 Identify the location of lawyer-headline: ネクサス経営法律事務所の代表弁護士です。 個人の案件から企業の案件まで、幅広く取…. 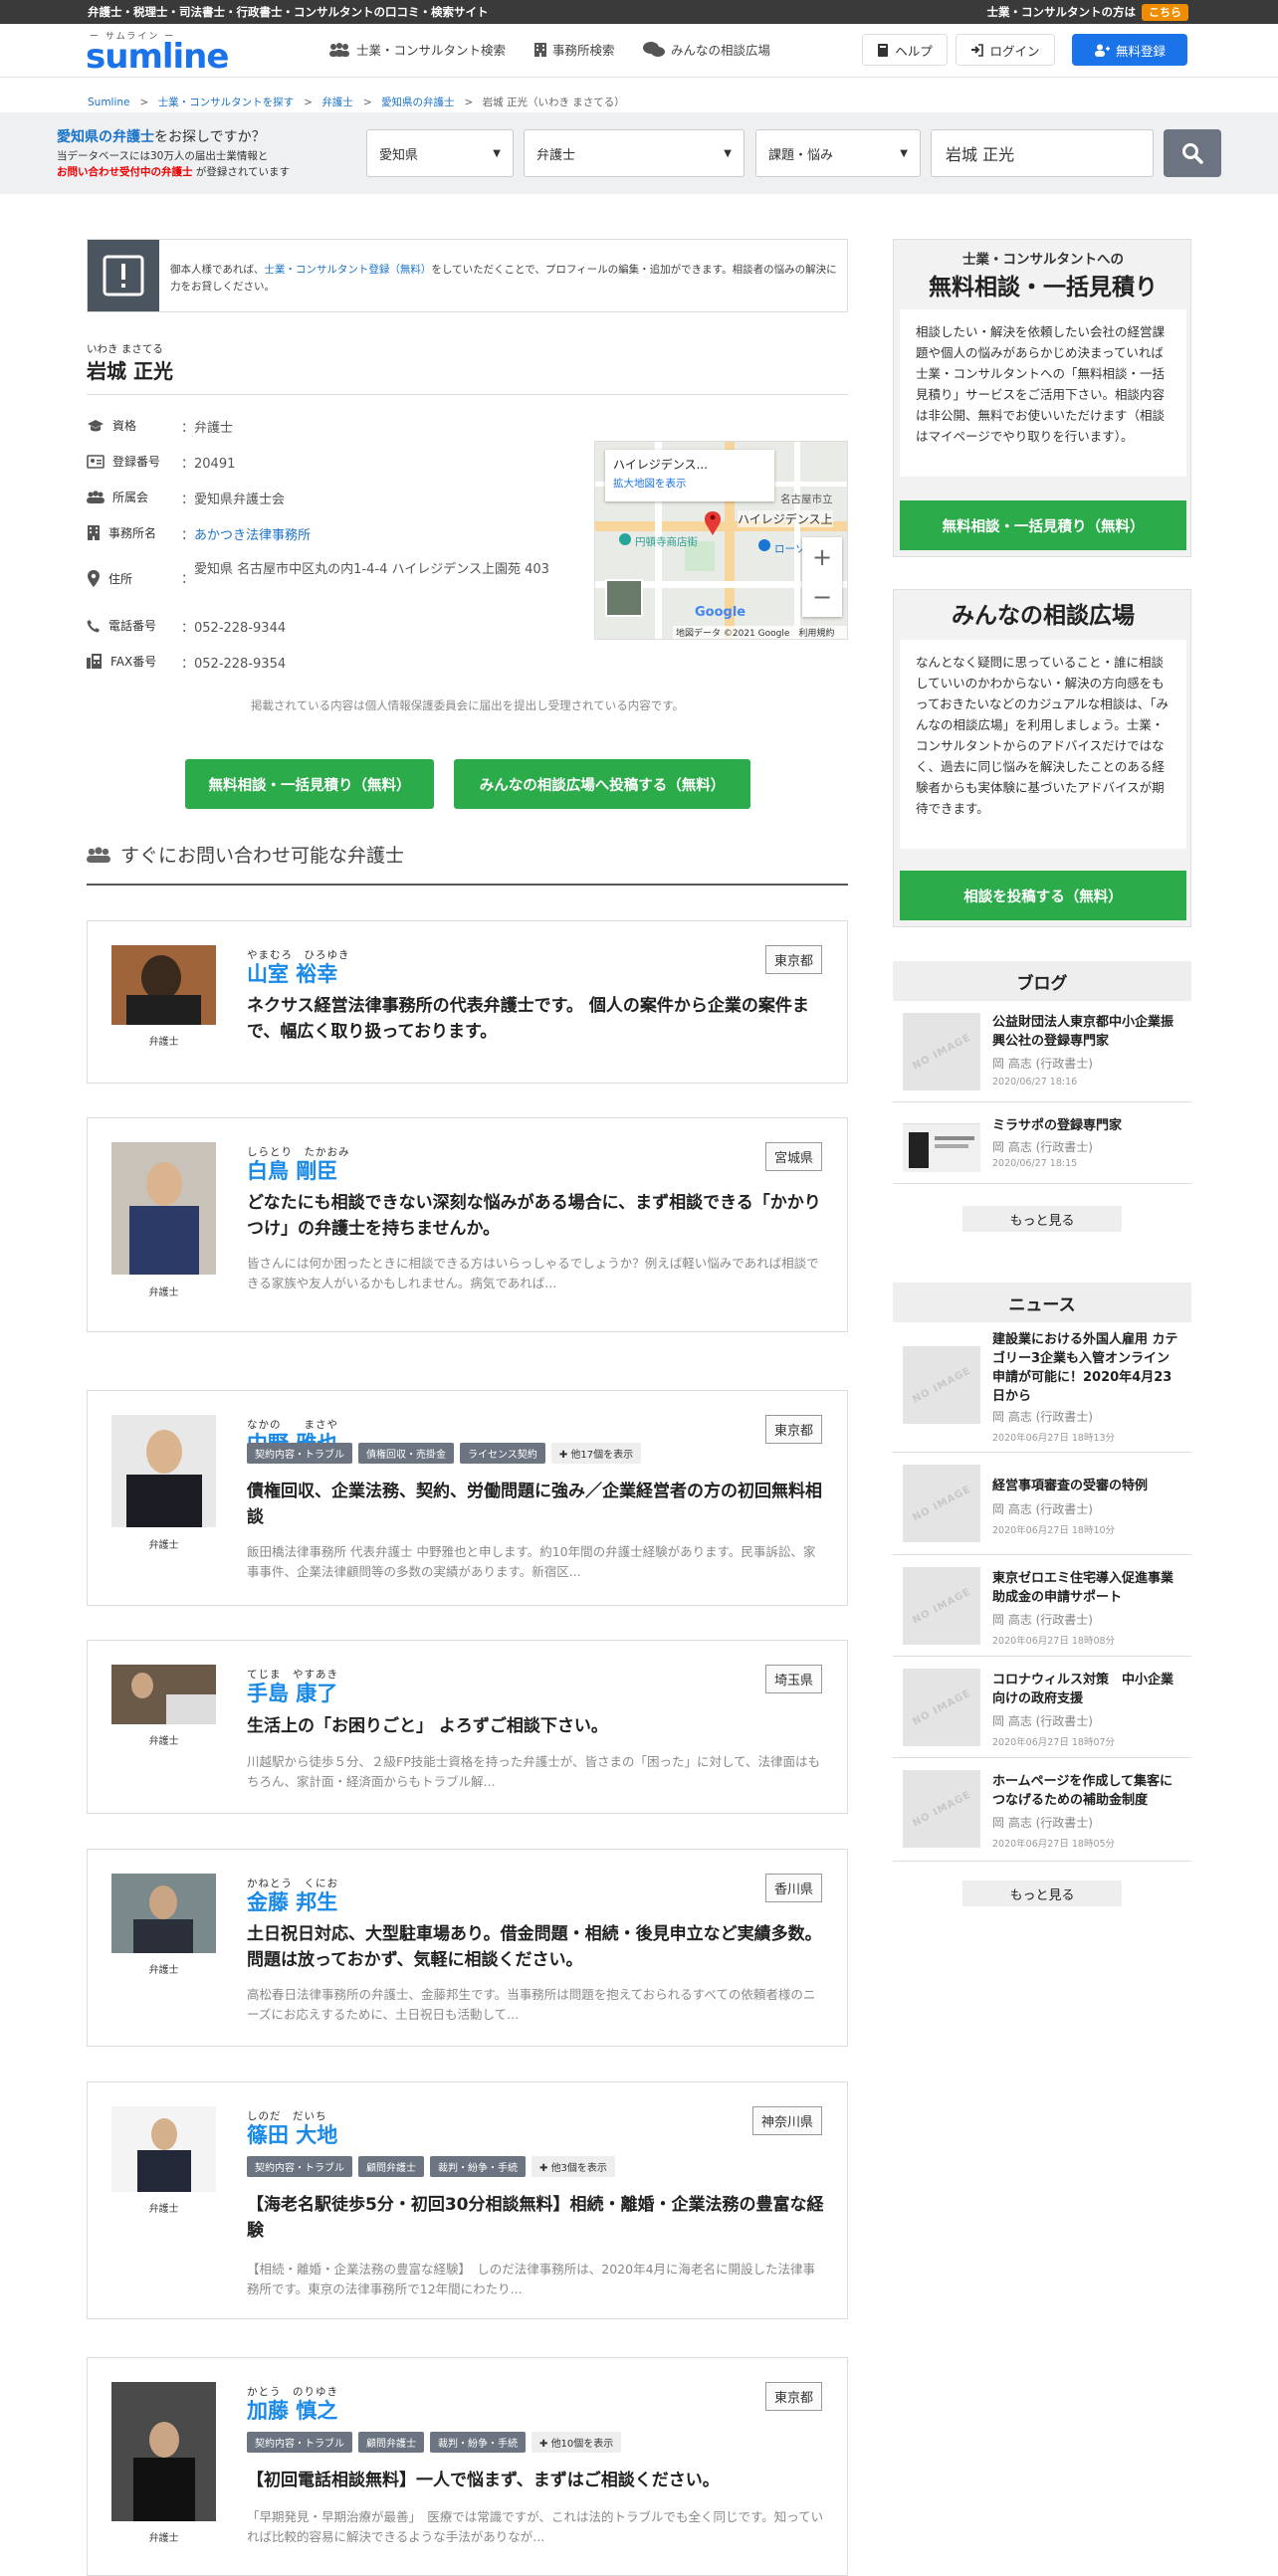
(536, 1019).